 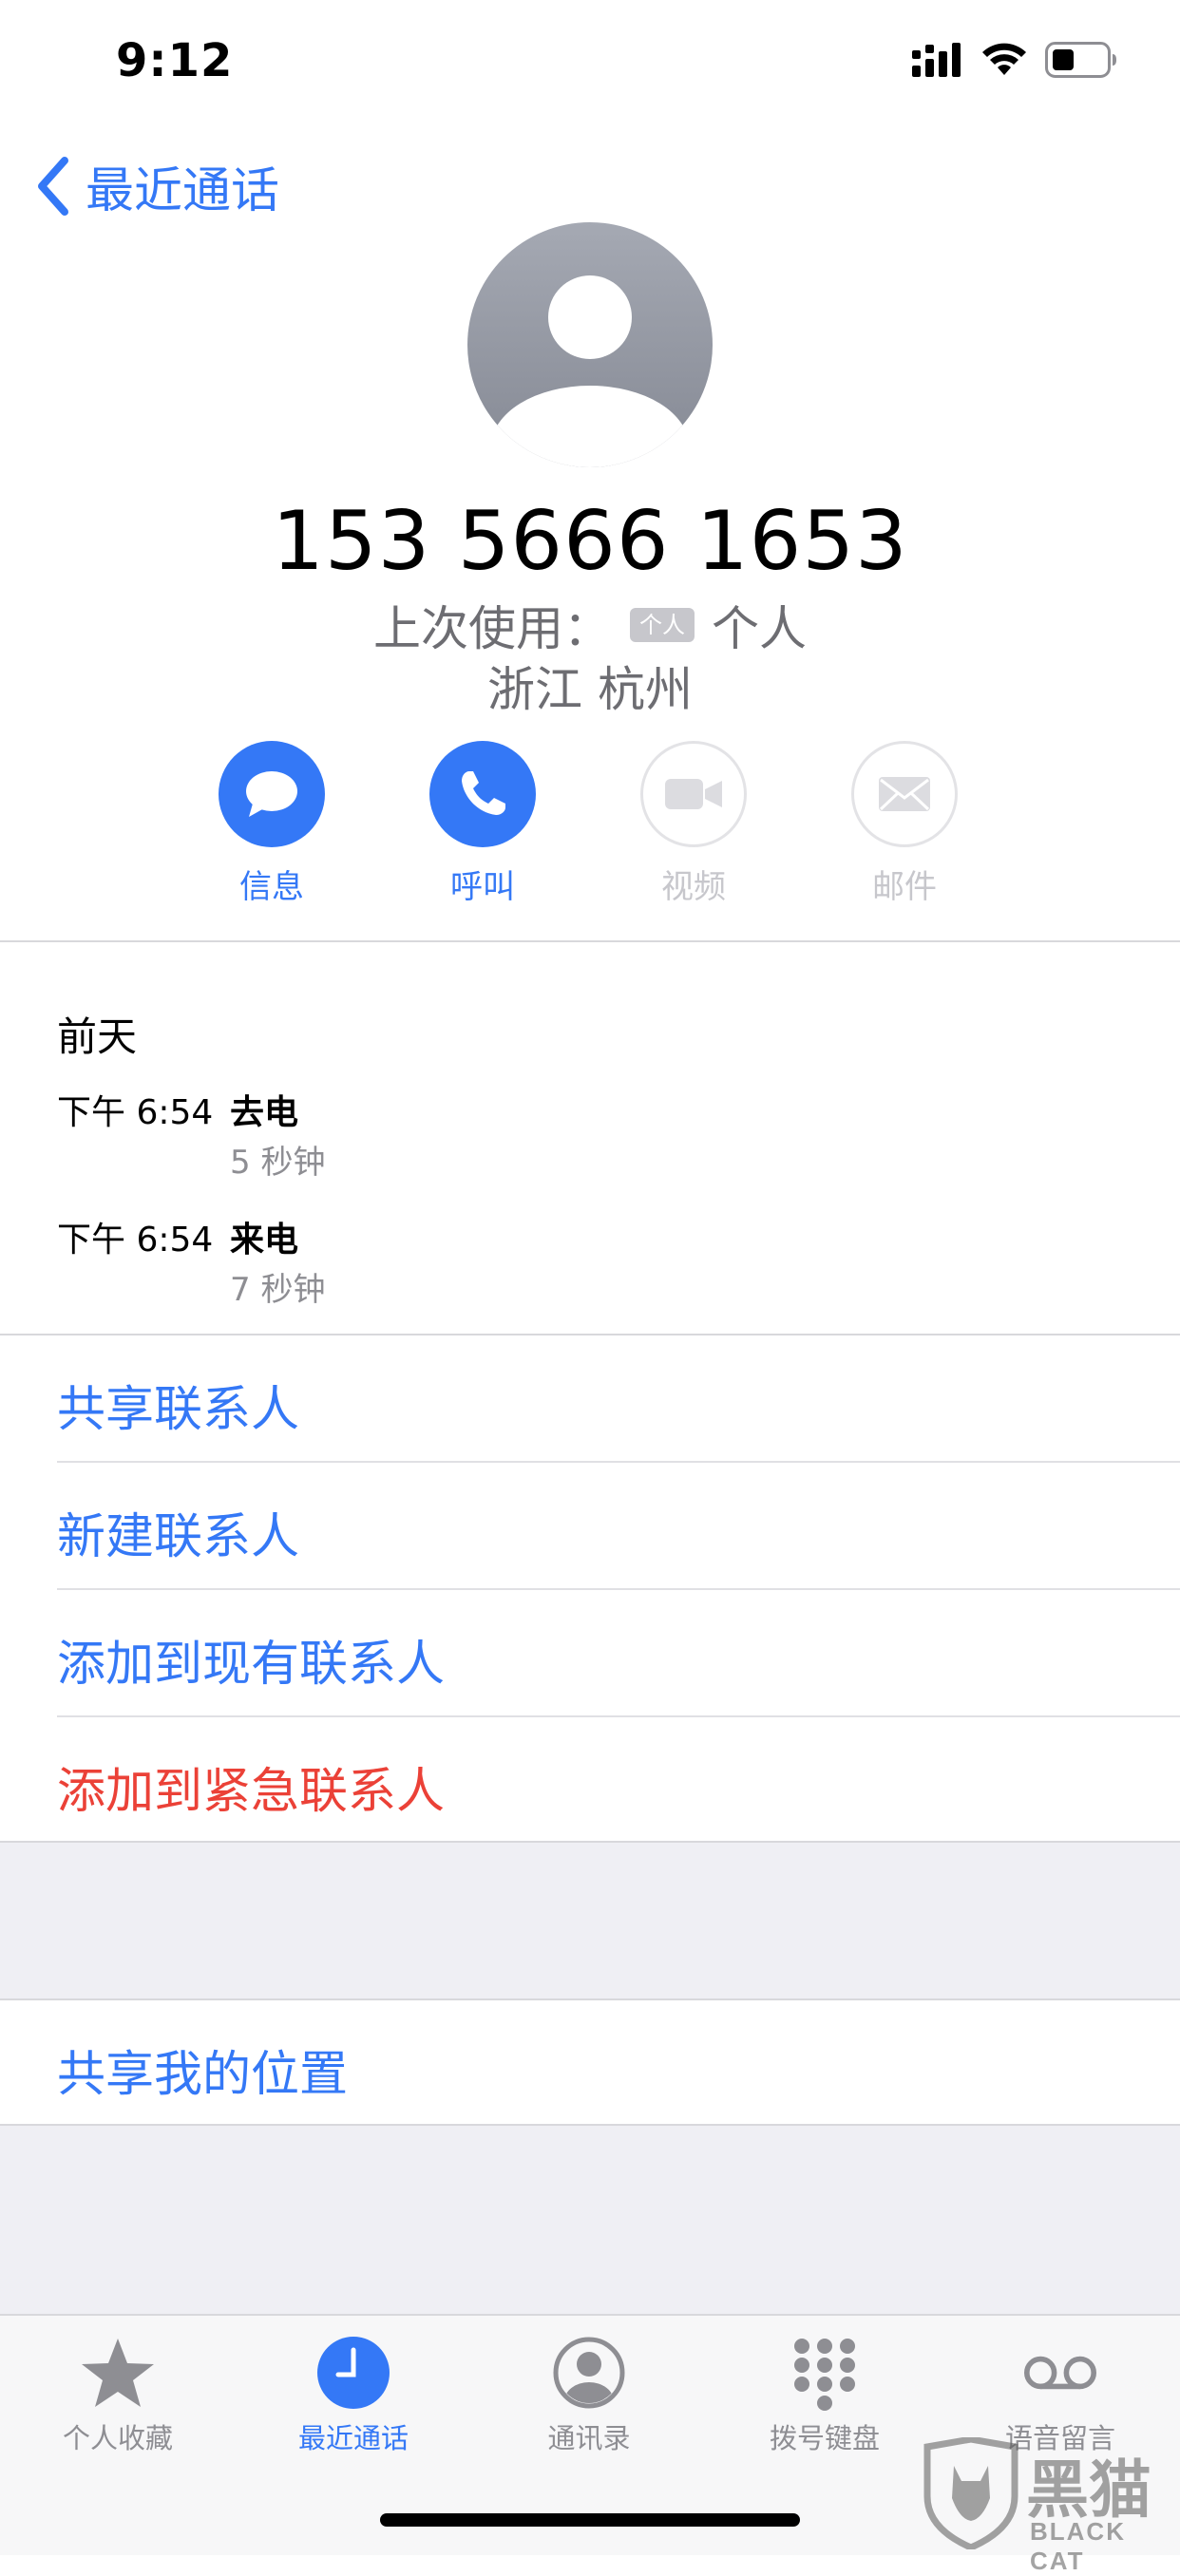 I want to click on tab-label: 个人收藏, so click(x=117, y=2438).